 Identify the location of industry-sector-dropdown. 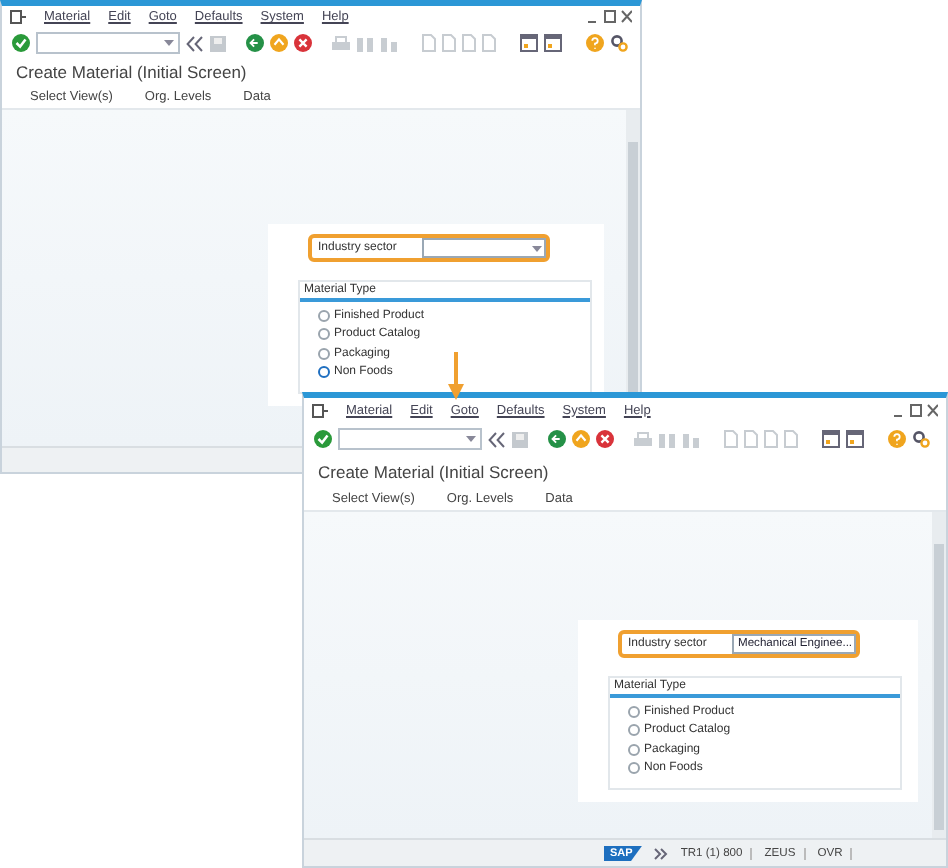
(484, 248).